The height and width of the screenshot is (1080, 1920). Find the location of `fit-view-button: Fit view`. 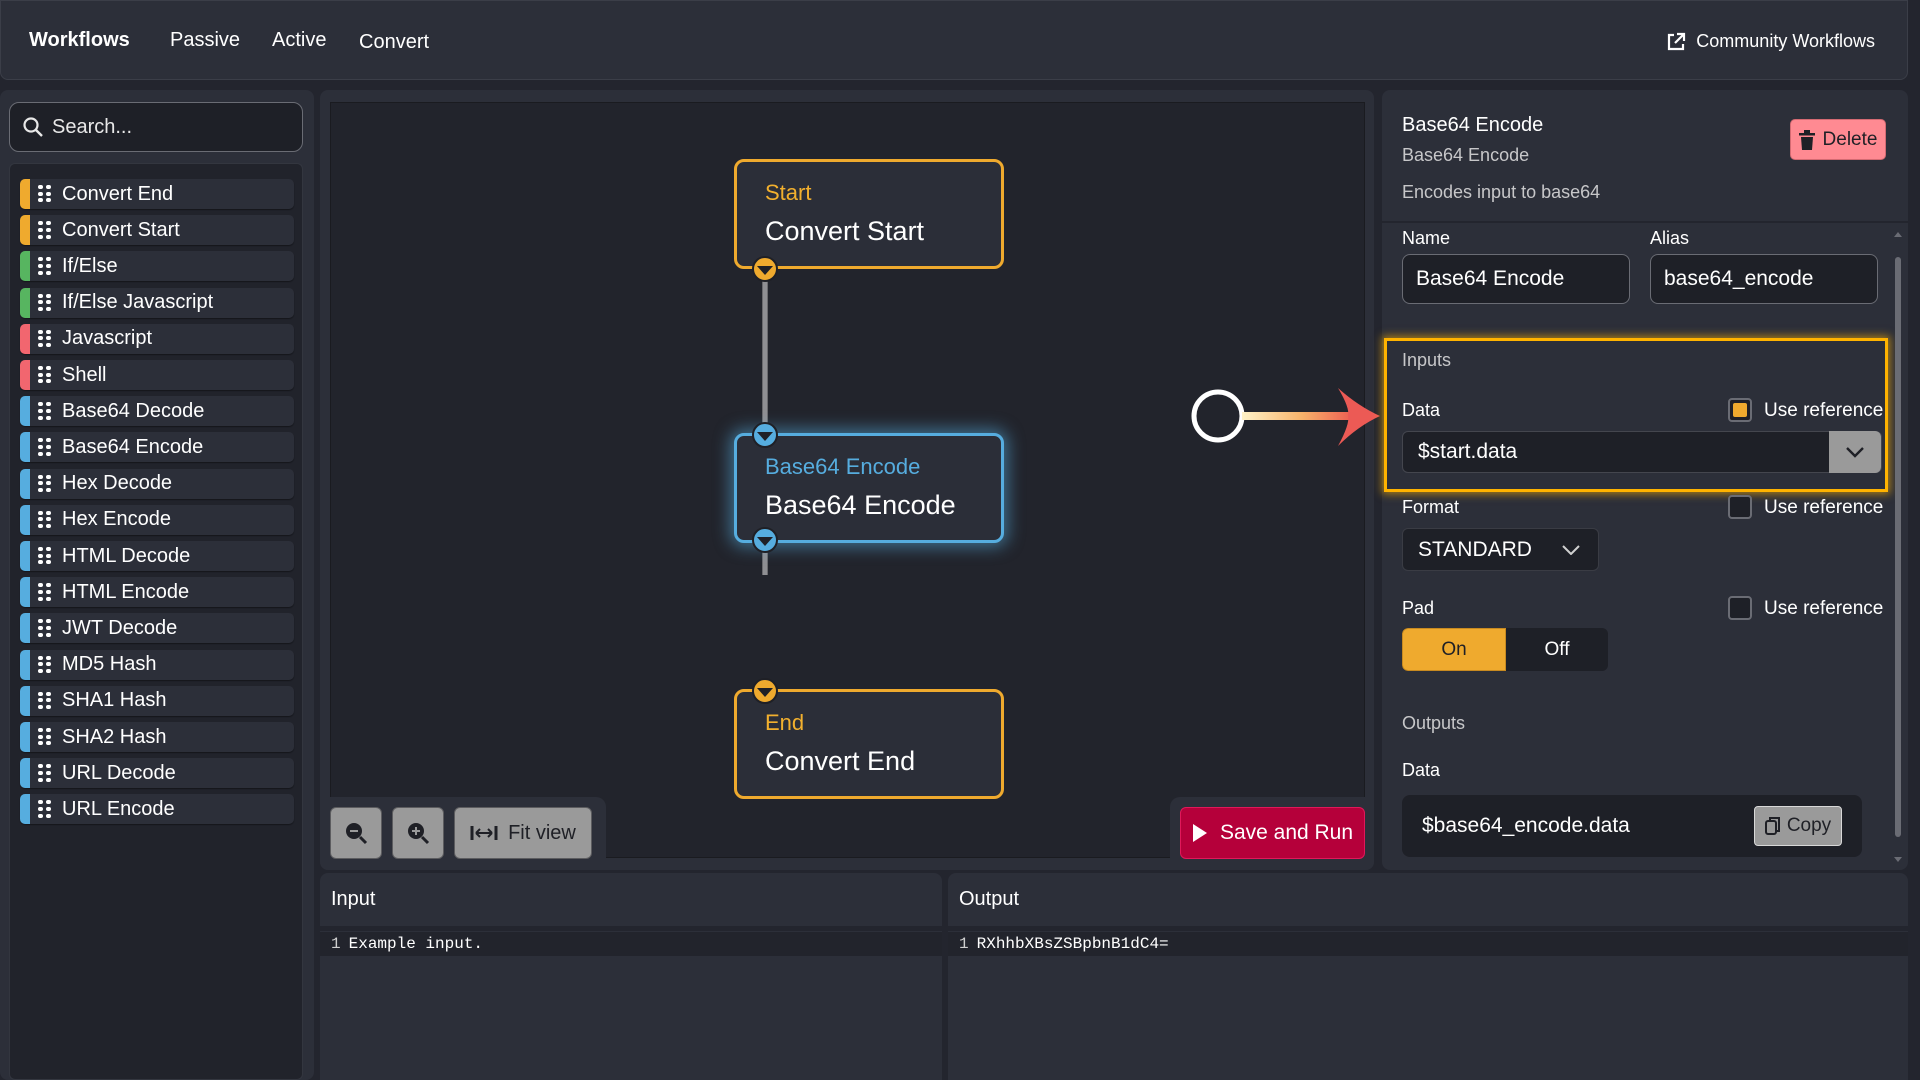

fit-view-button: Fit view is located at coordinates (523, 833).